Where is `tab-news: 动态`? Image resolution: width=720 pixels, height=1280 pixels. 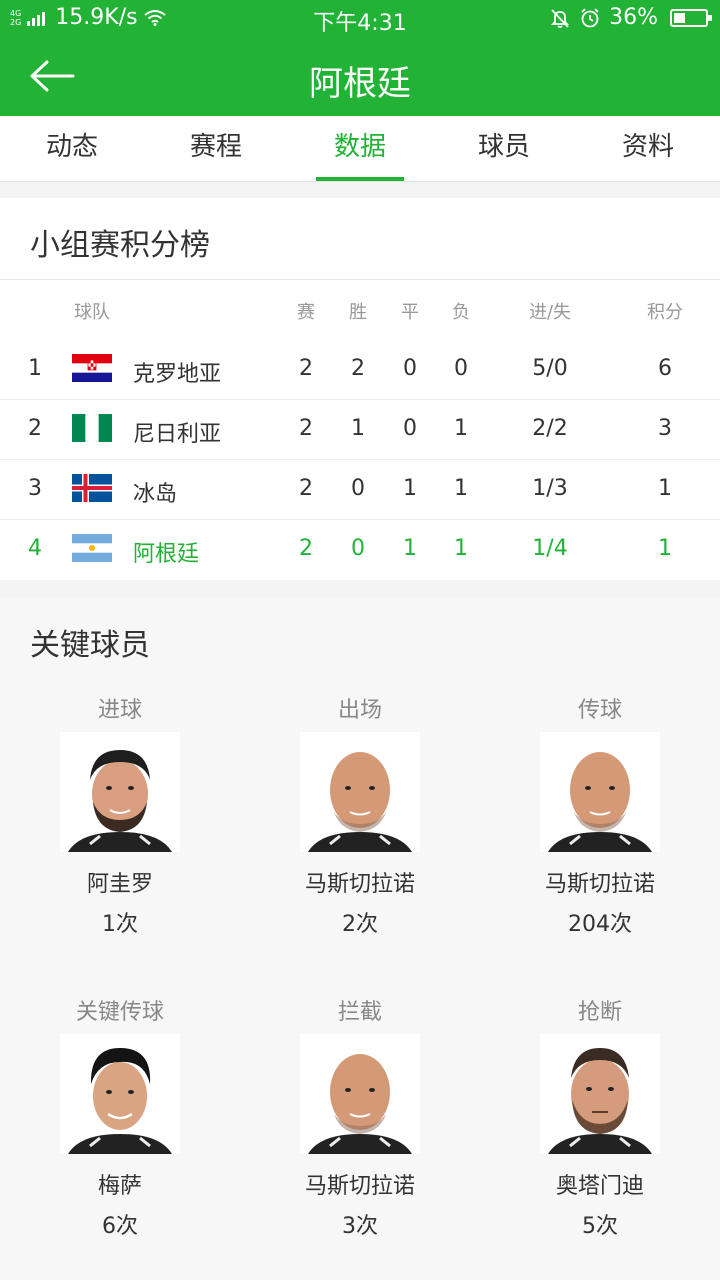 tab-news: 动态 is located at coordinates (72, 148).